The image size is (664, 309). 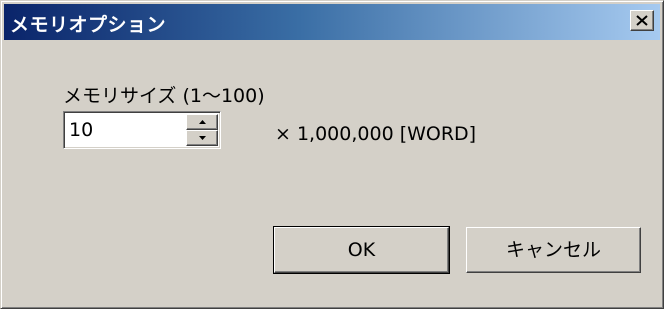 I want to click on window-title: メモリオプション, so click(x=88, y=25).